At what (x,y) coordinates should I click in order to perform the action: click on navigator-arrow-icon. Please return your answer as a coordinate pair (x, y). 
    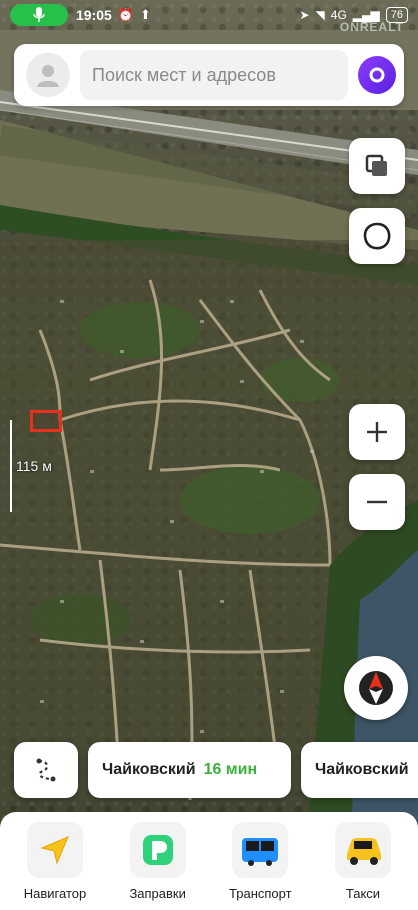
    Looking at the image, I should click on (54, 850).